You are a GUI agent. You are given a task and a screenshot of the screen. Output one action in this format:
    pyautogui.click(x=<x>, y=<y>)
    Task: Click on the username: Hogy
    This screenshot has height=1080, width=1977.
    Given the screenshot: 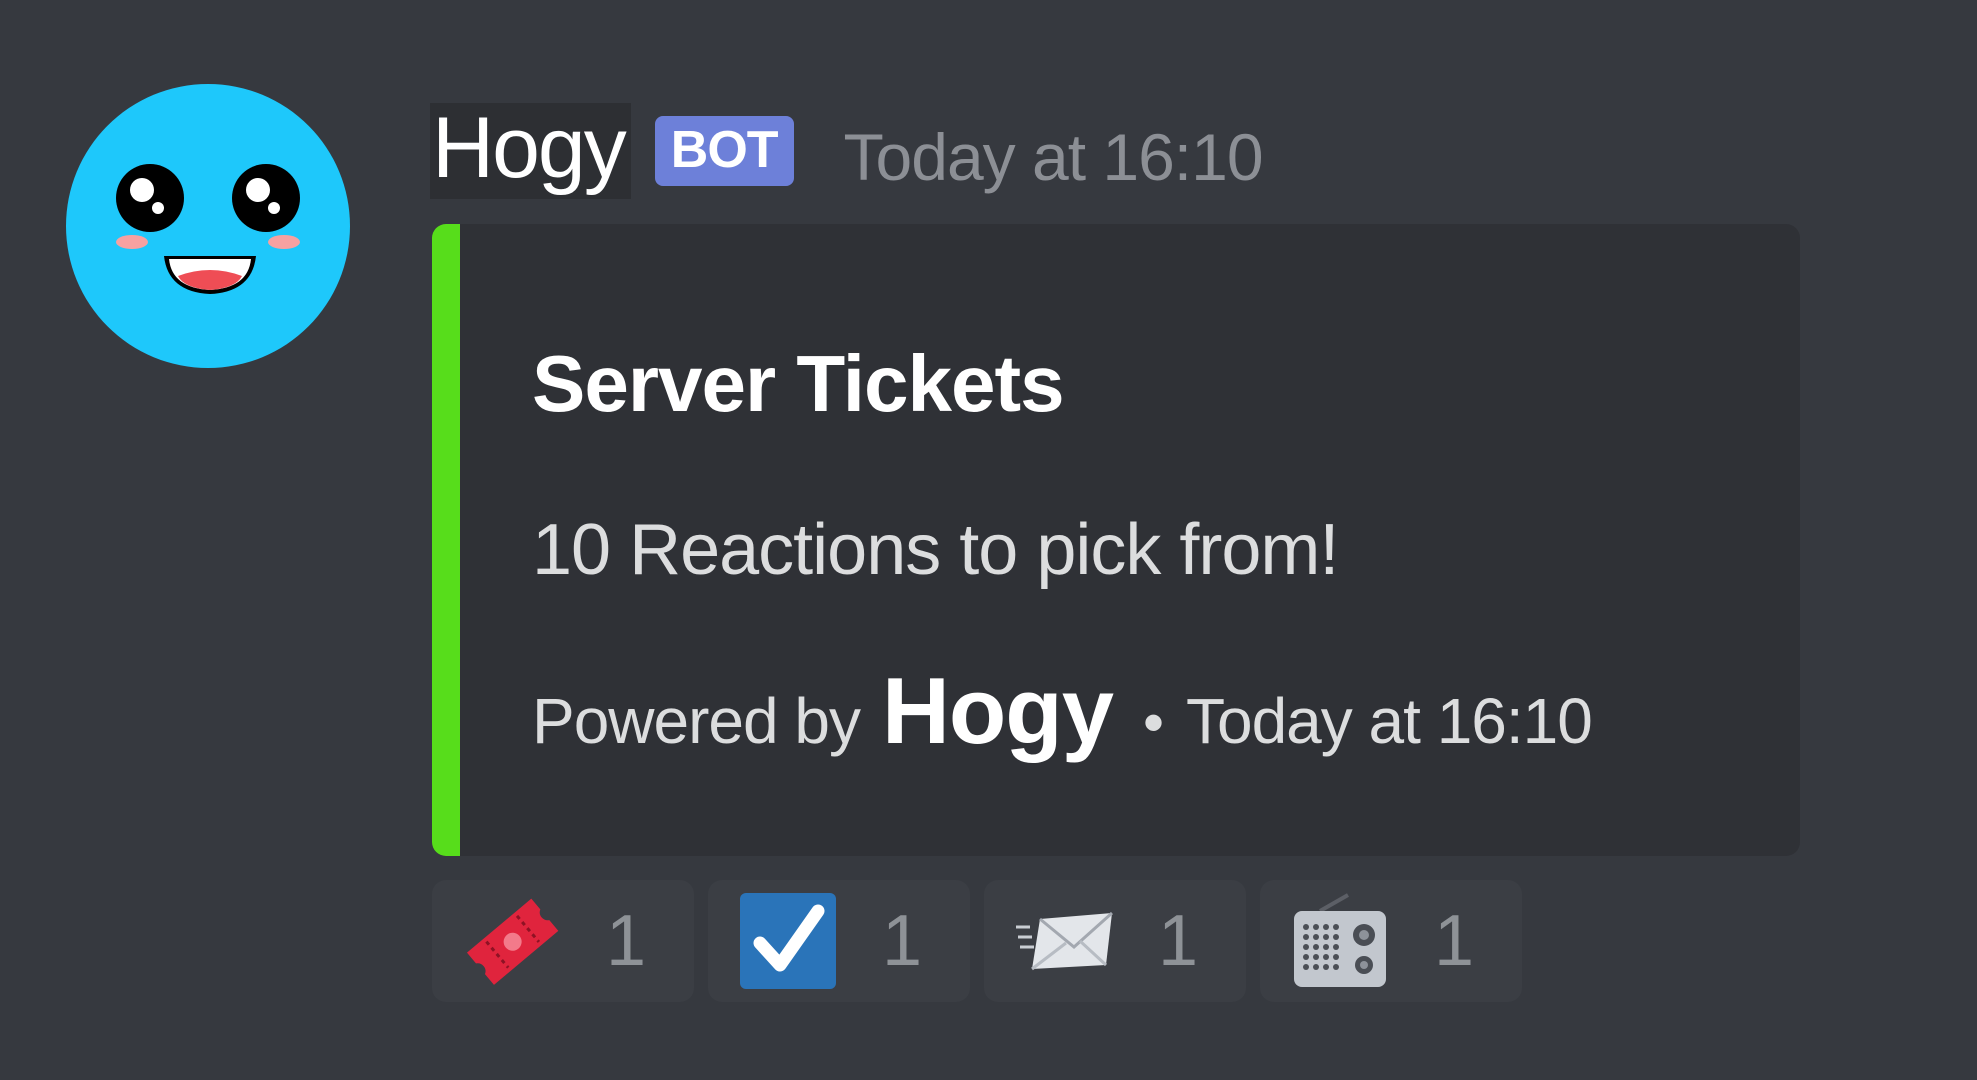 What is the action you would take?
    pyautogui.click(x=530, y=151)
    